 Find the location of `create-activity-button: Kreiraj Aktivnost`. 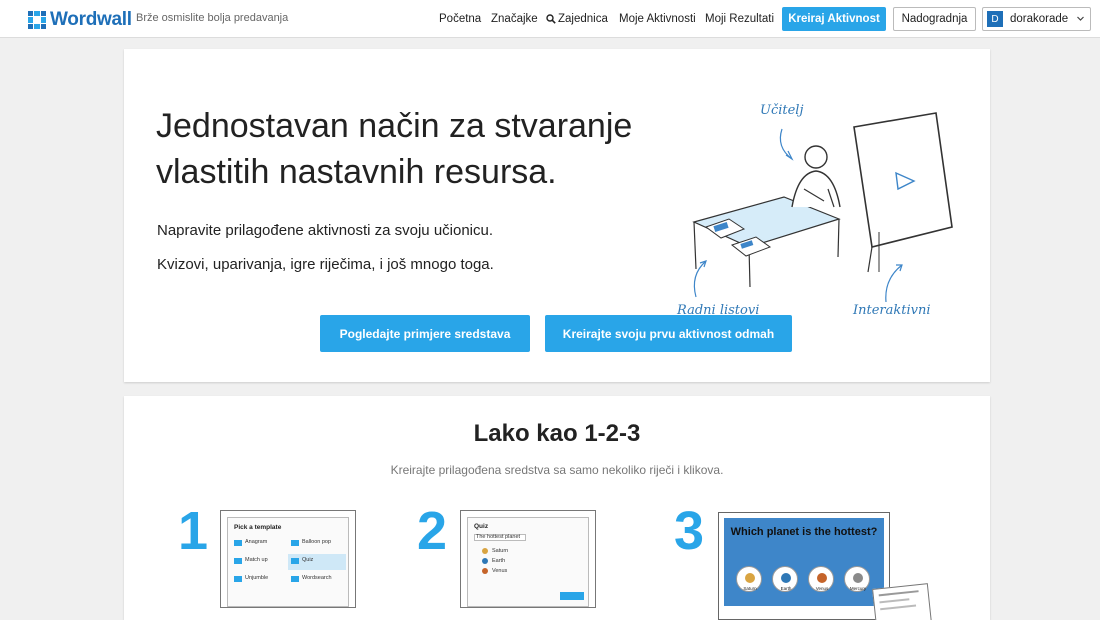

create-activity-button: Kreiraj Aktivnost is located at coordinates (834, 19).